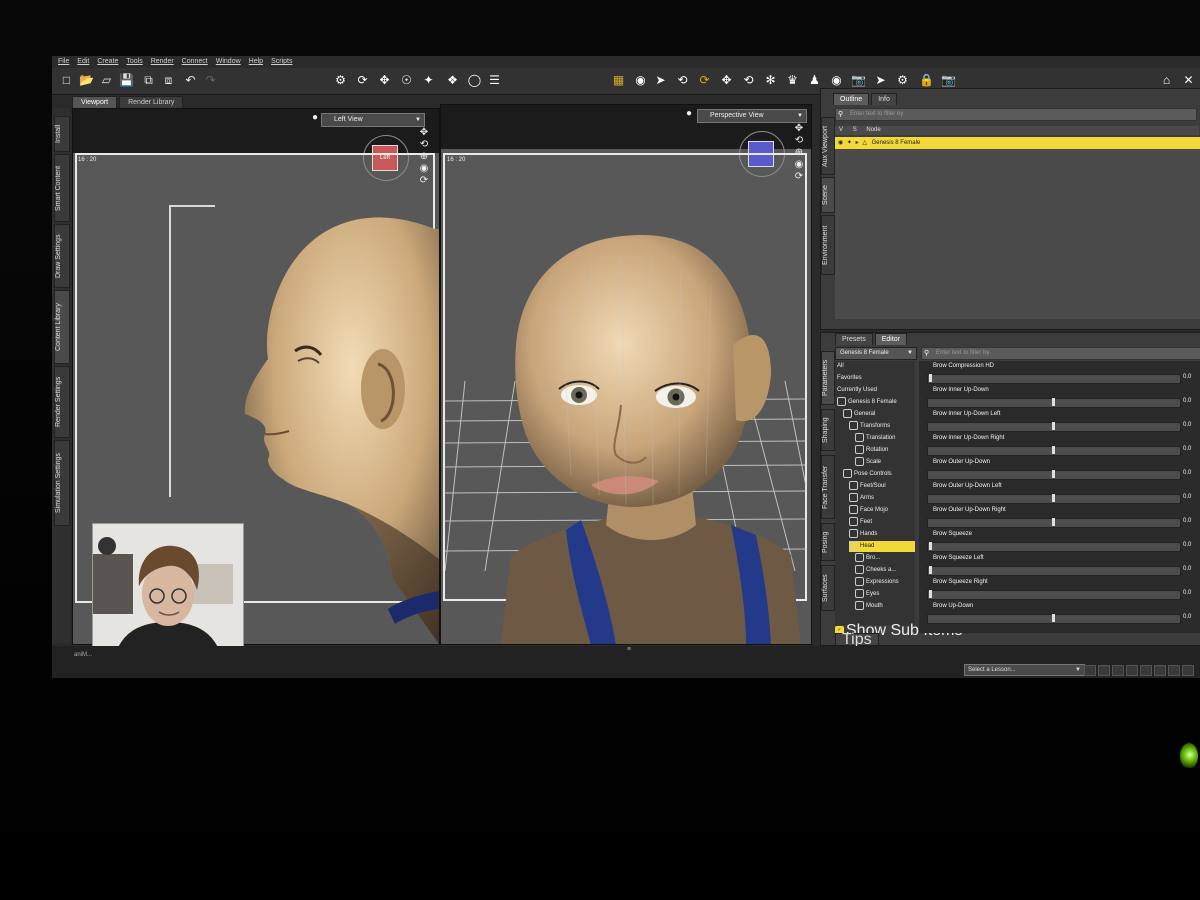 The image size is (1200, 900). What do you see at coordinates (66, 80) in the screenshot?
I see `new-file-icon: □` at bounding box center [66, 80].